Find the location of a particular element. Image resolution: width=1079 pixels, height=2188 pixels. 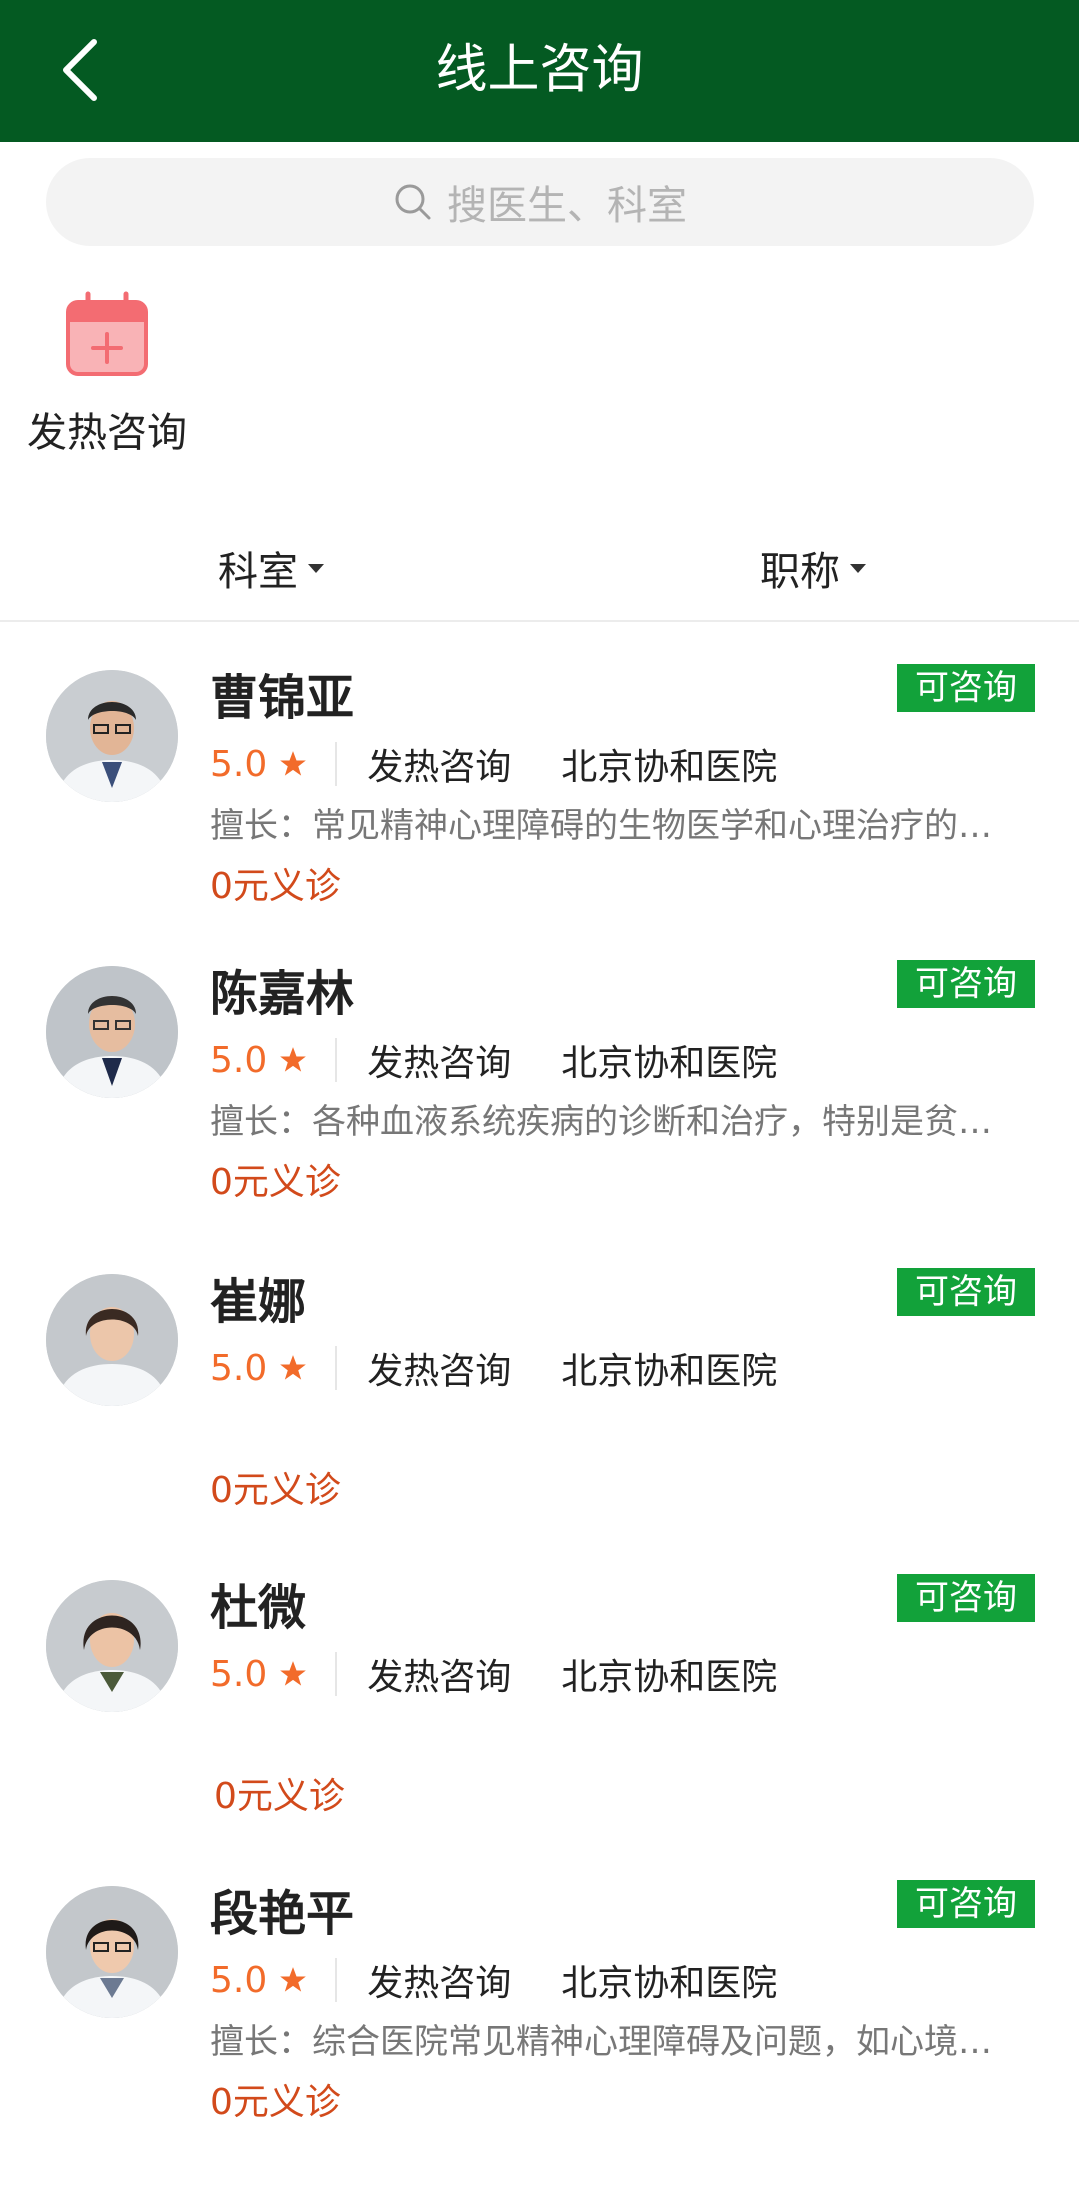

doctor-name: 曹锦亚 is located at coordinates (282, 698).